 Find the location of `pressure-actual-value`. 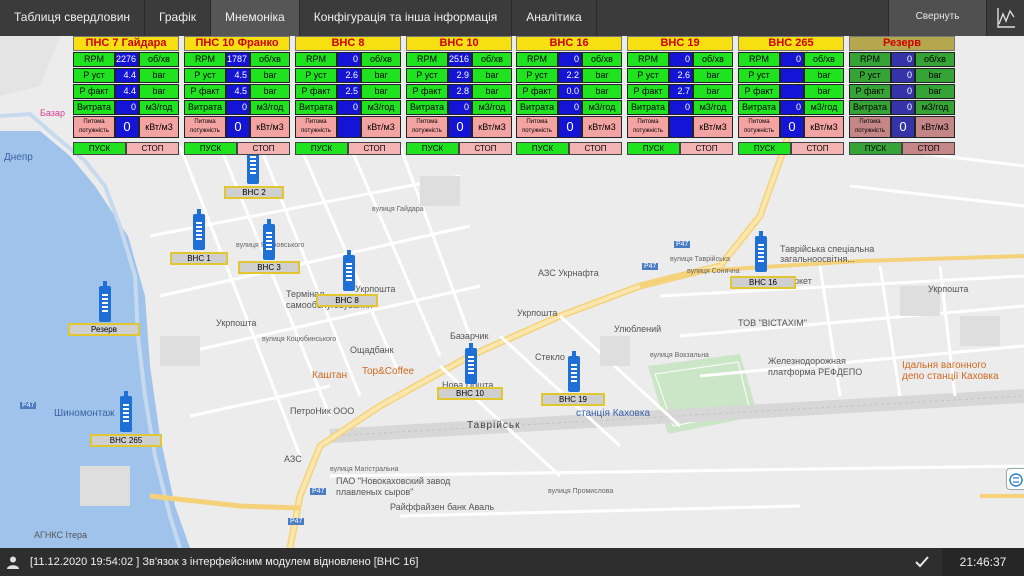

pressure-actual-value is located at coordinates (792, 91).